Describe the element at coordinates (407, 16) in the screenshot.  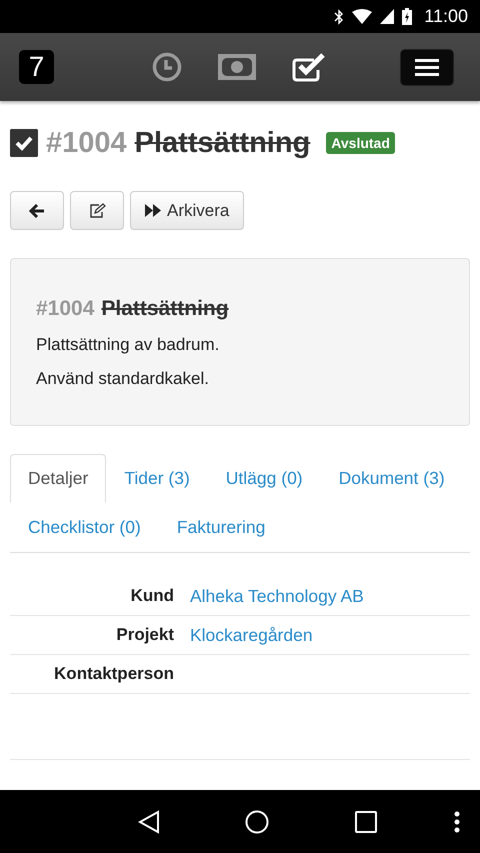
I see `battery-icon` at that location.